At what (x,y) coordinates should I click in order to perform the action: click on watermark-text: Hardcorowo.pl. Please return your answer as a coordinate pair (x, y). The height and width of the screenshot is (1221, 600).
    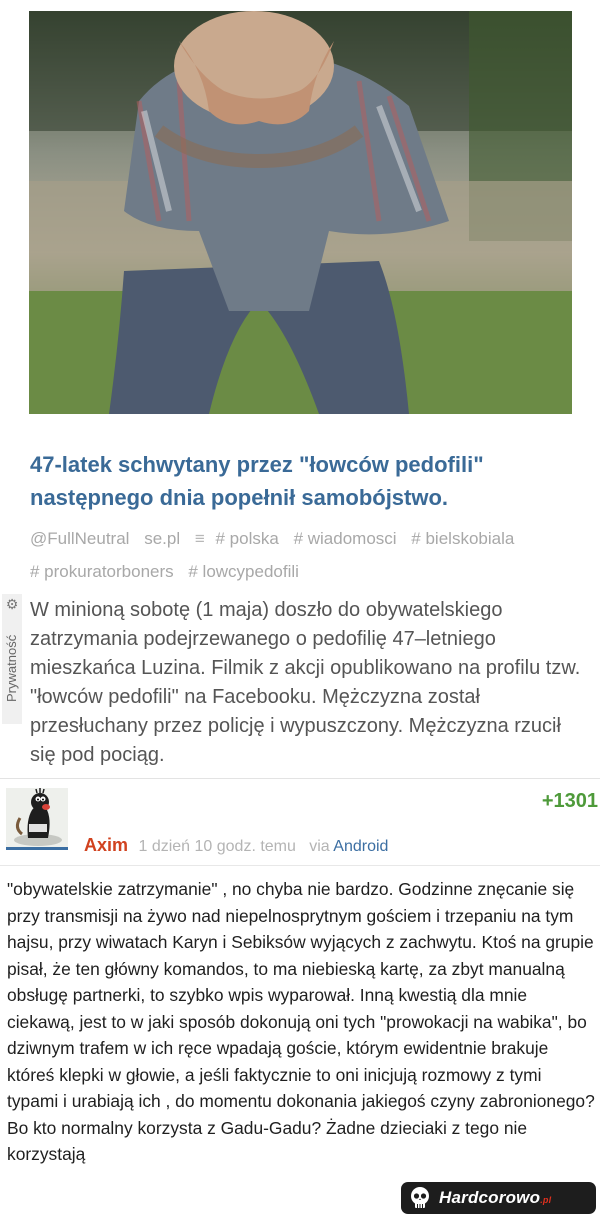
    Looking at the image, I should click on (495, 1198).